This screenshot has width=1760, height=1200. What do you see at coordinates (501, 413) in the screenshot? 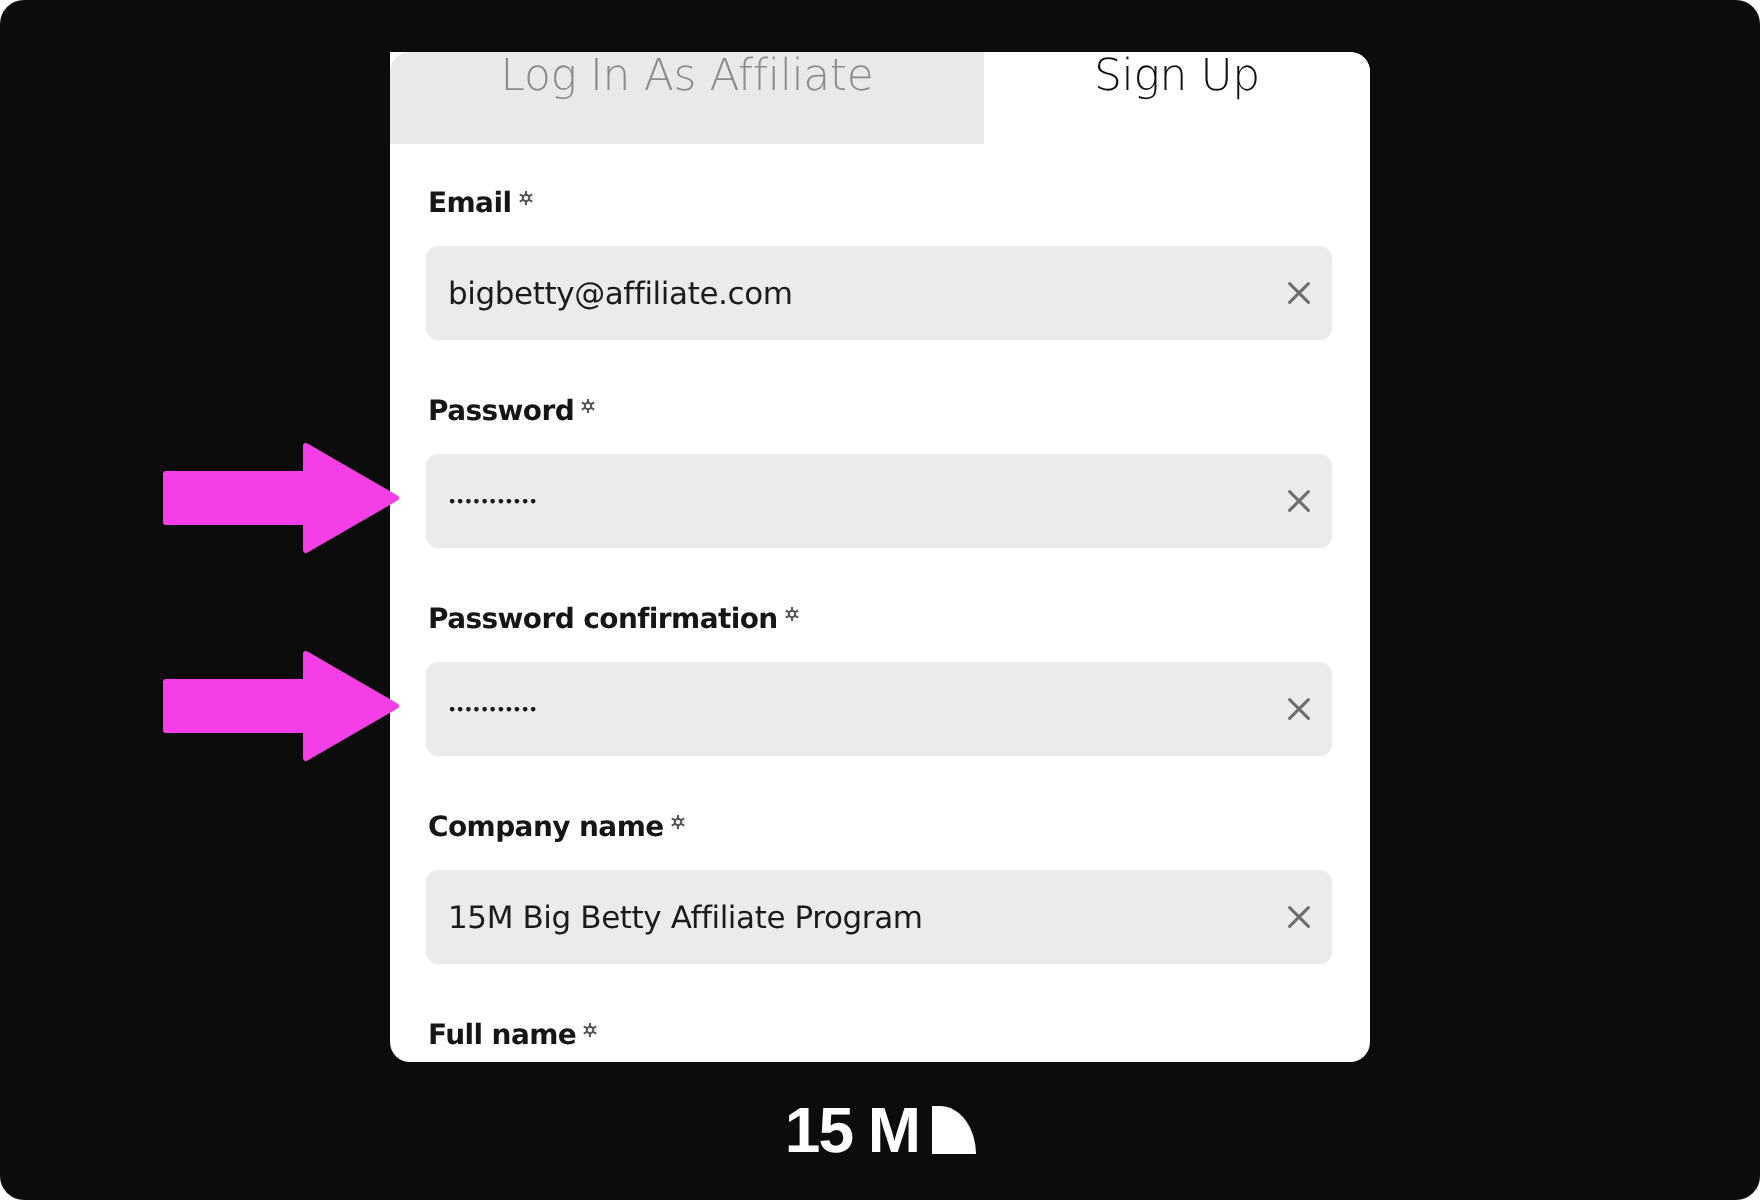
I see `field-label: Password` at bounding box center [501, 413].